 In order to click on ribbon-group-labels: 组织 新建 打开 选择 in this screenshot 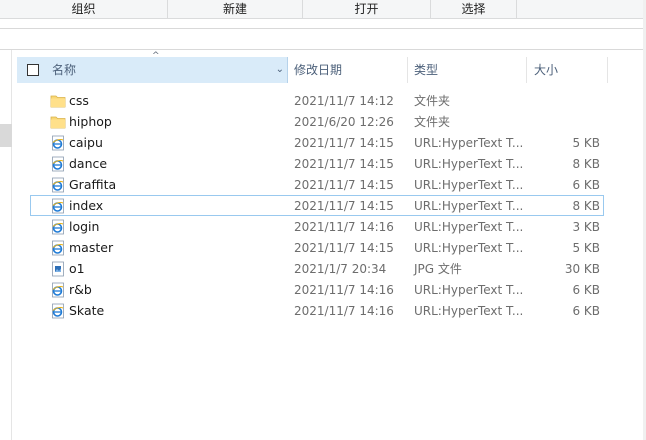, I will do `click(323, 9)`.